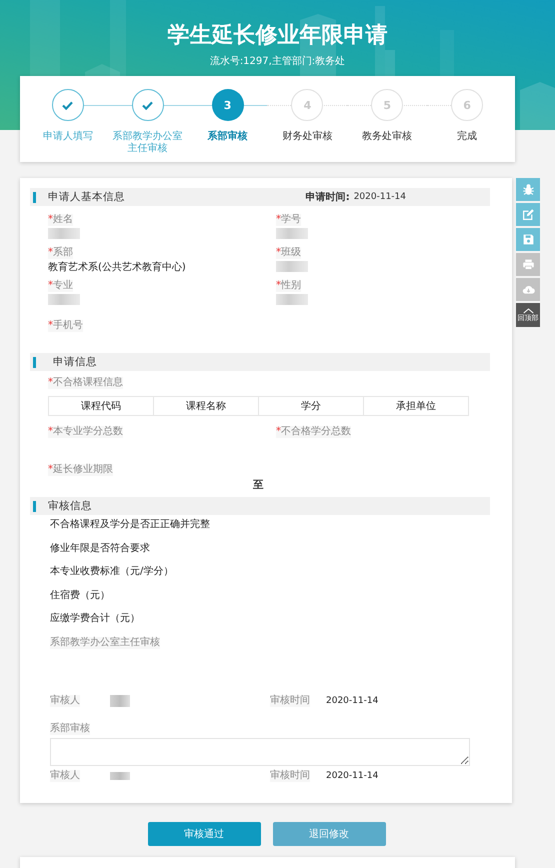 The height and width of the screenshot is (868, 555). Describe the element at coordinates (258, 485) in the screenshot. I see `range-separator: 至` at that location.